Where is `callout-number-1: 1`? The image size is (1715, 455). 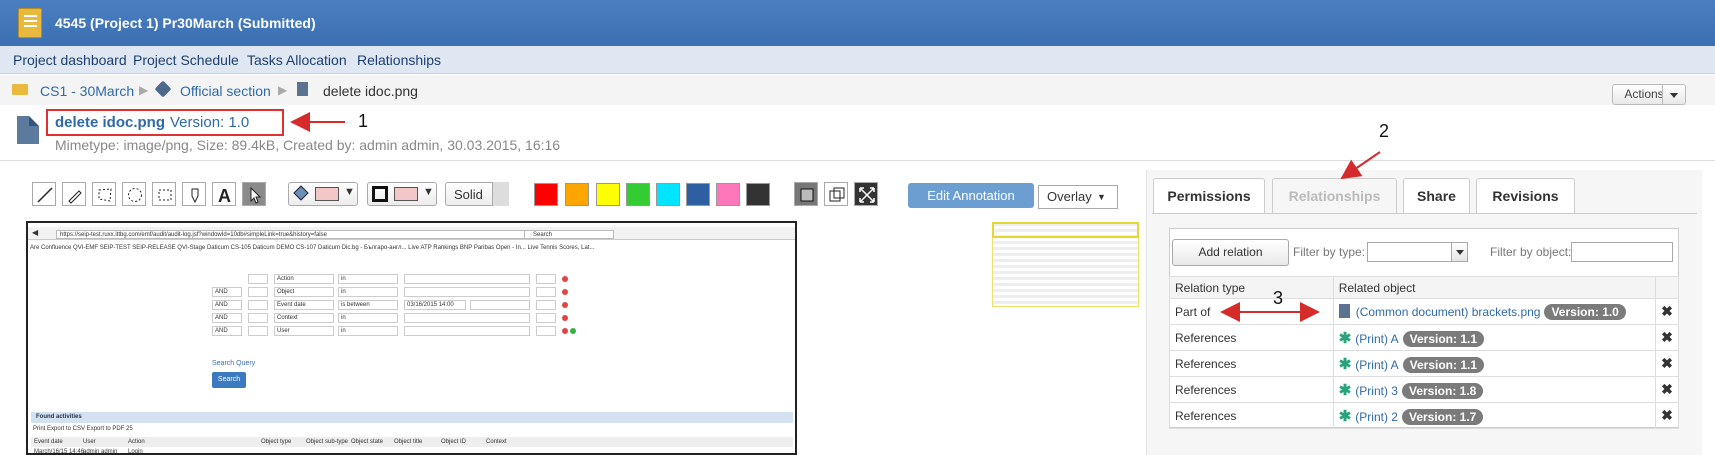 callout-number-1: 1 is located at coordinates (363, 121).